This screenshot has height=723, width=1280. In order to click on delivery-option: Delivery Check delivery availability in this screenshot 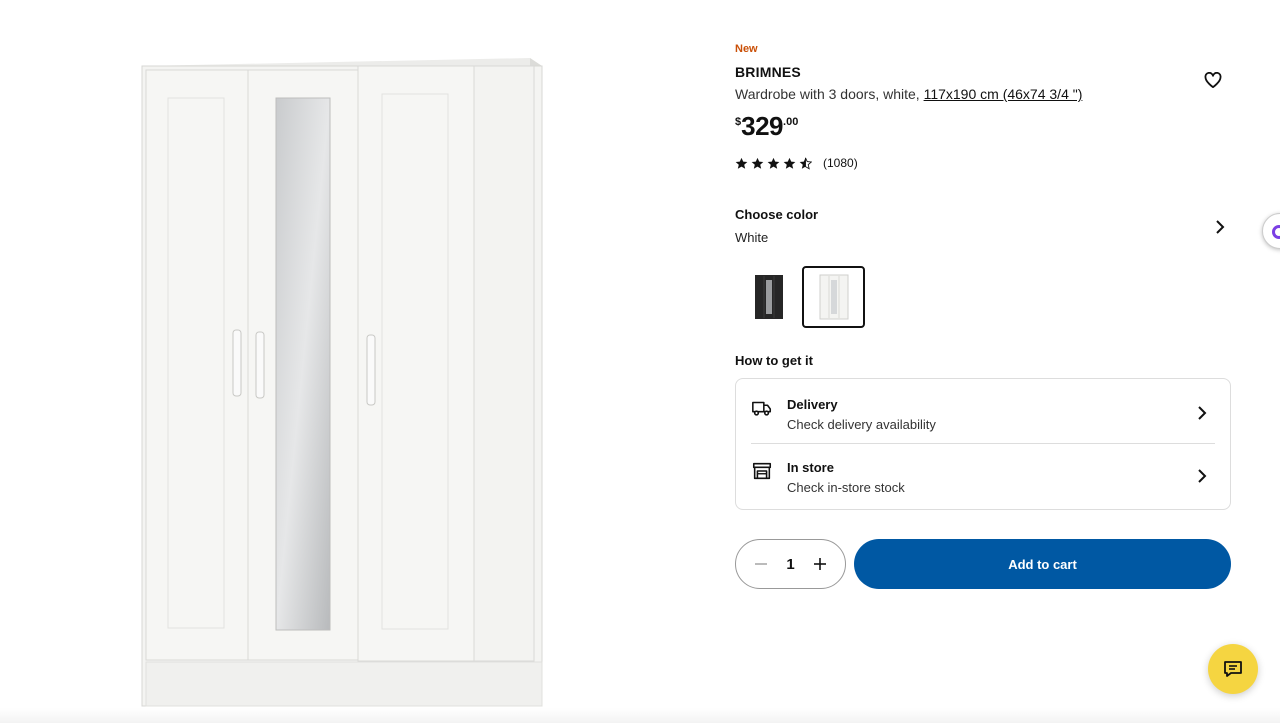, I will do `click(983, 414)`.